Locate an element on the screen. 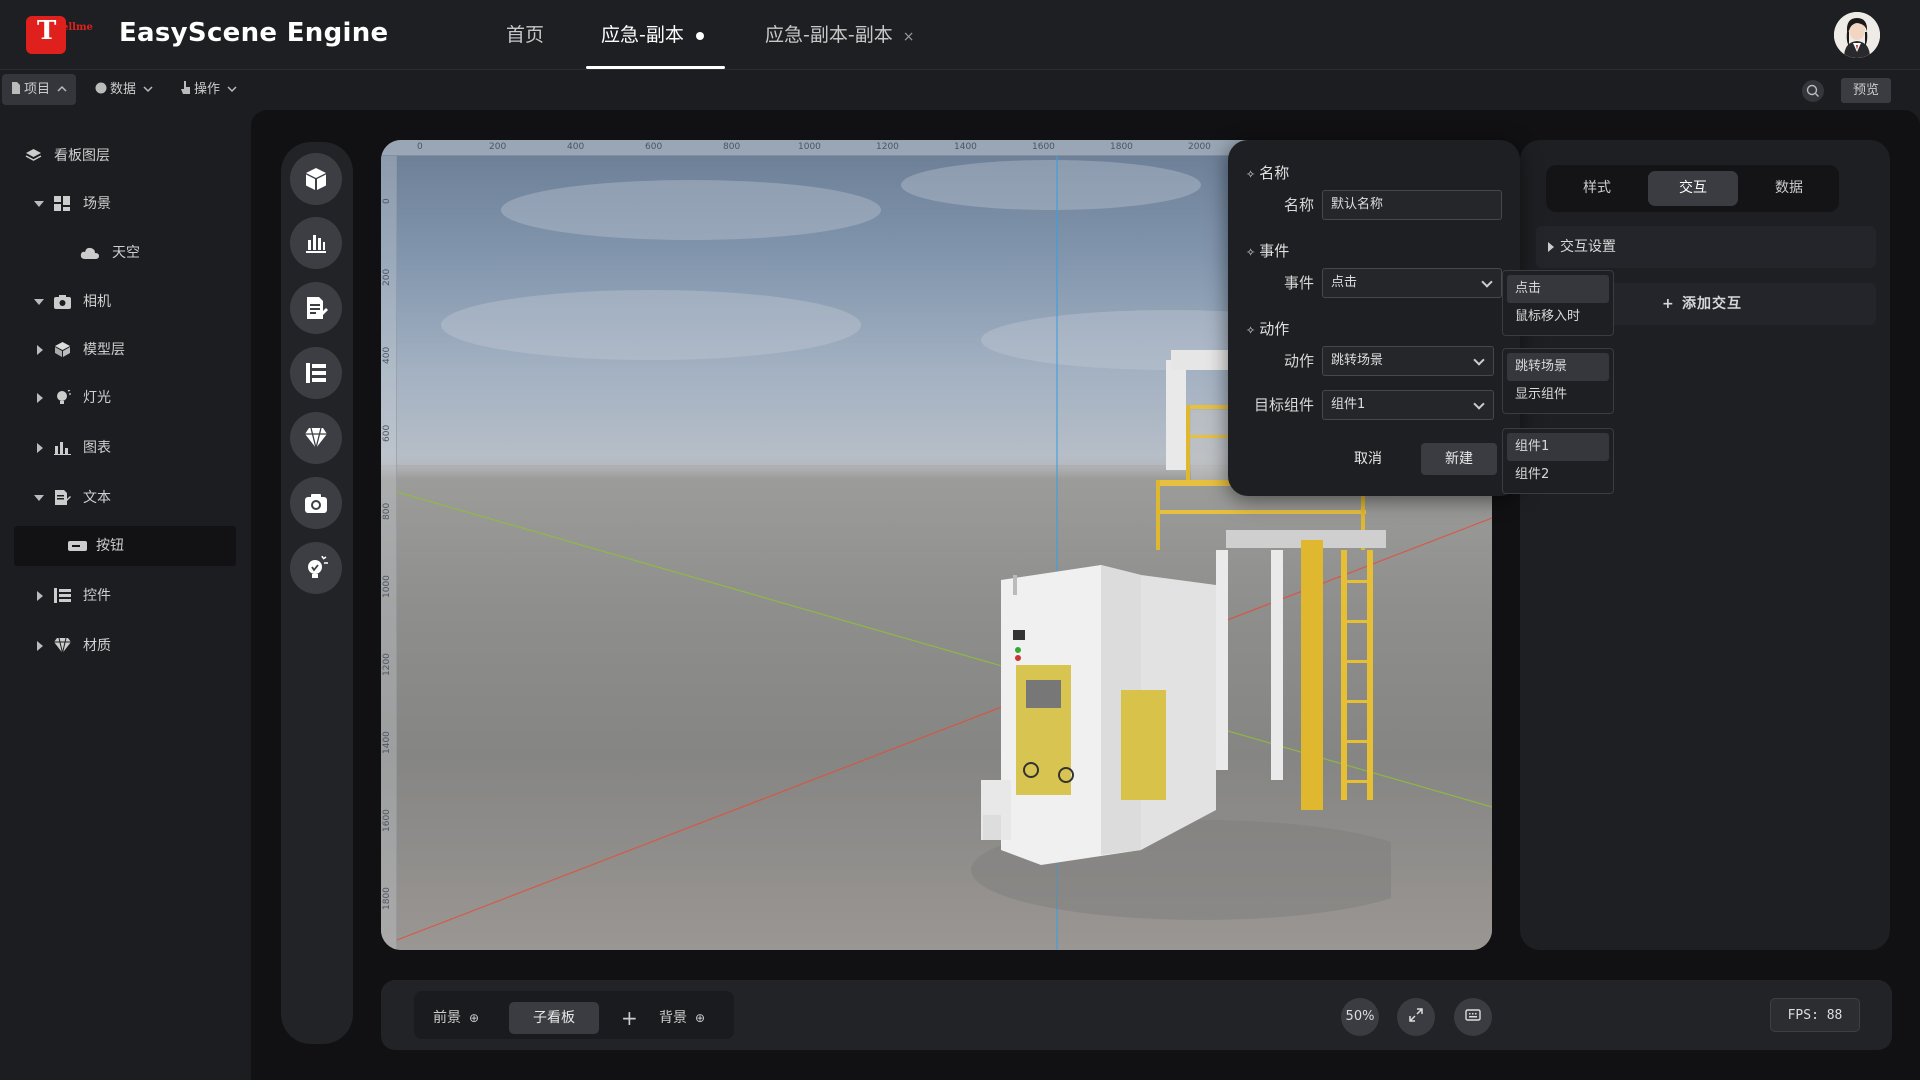 The width and height of the screenshot is (1920, 1080). avatar is located at coordinates (1857, 35).